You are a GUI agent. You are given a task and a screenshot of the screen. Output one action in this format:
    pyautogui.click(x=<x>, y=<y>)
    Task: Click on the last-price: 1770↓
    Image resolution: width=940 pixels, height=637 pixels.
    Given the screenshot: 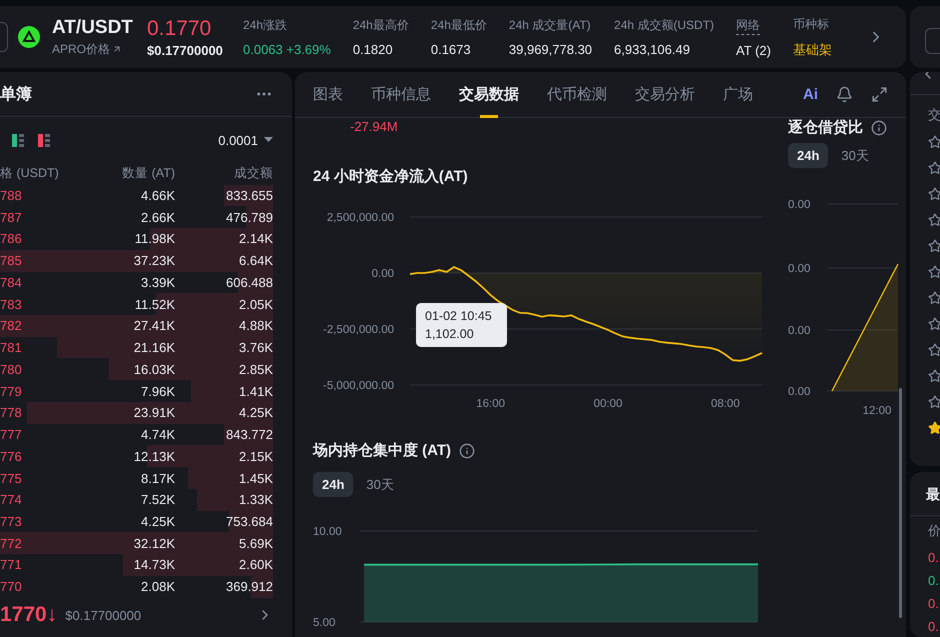 What is the action you would take?
    pyautogui.click(x=29, y=615)
    